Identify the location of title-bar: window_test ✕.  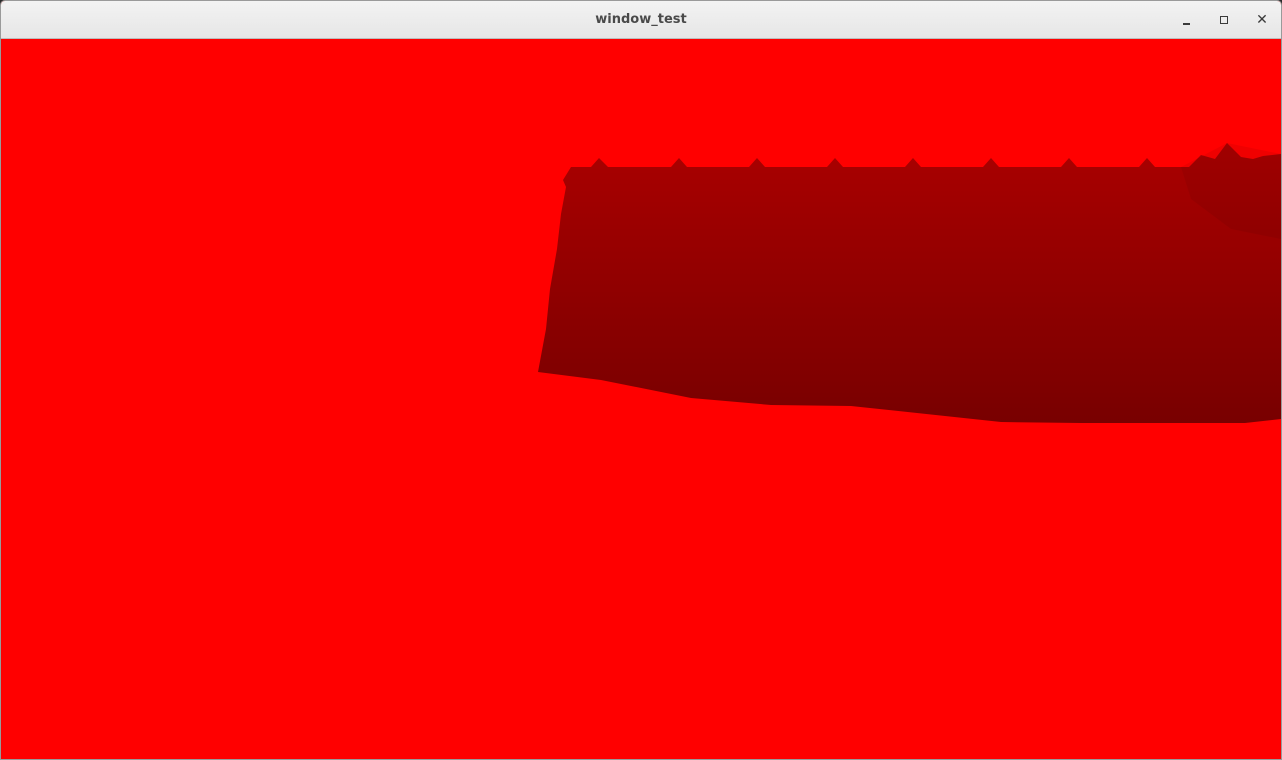
(641, 20).